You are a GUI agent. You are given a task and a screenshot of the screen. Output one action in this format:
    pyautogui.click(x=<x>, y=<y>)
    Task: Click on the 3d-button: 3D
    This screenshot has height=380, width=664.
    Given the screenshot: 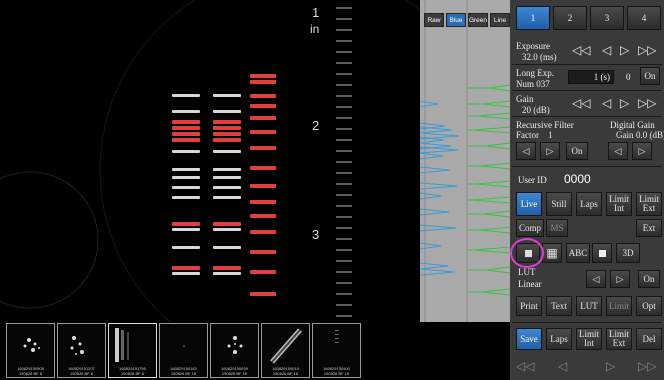 What is the action you would take?
    pyautogui.click(x=628, y=253)
    